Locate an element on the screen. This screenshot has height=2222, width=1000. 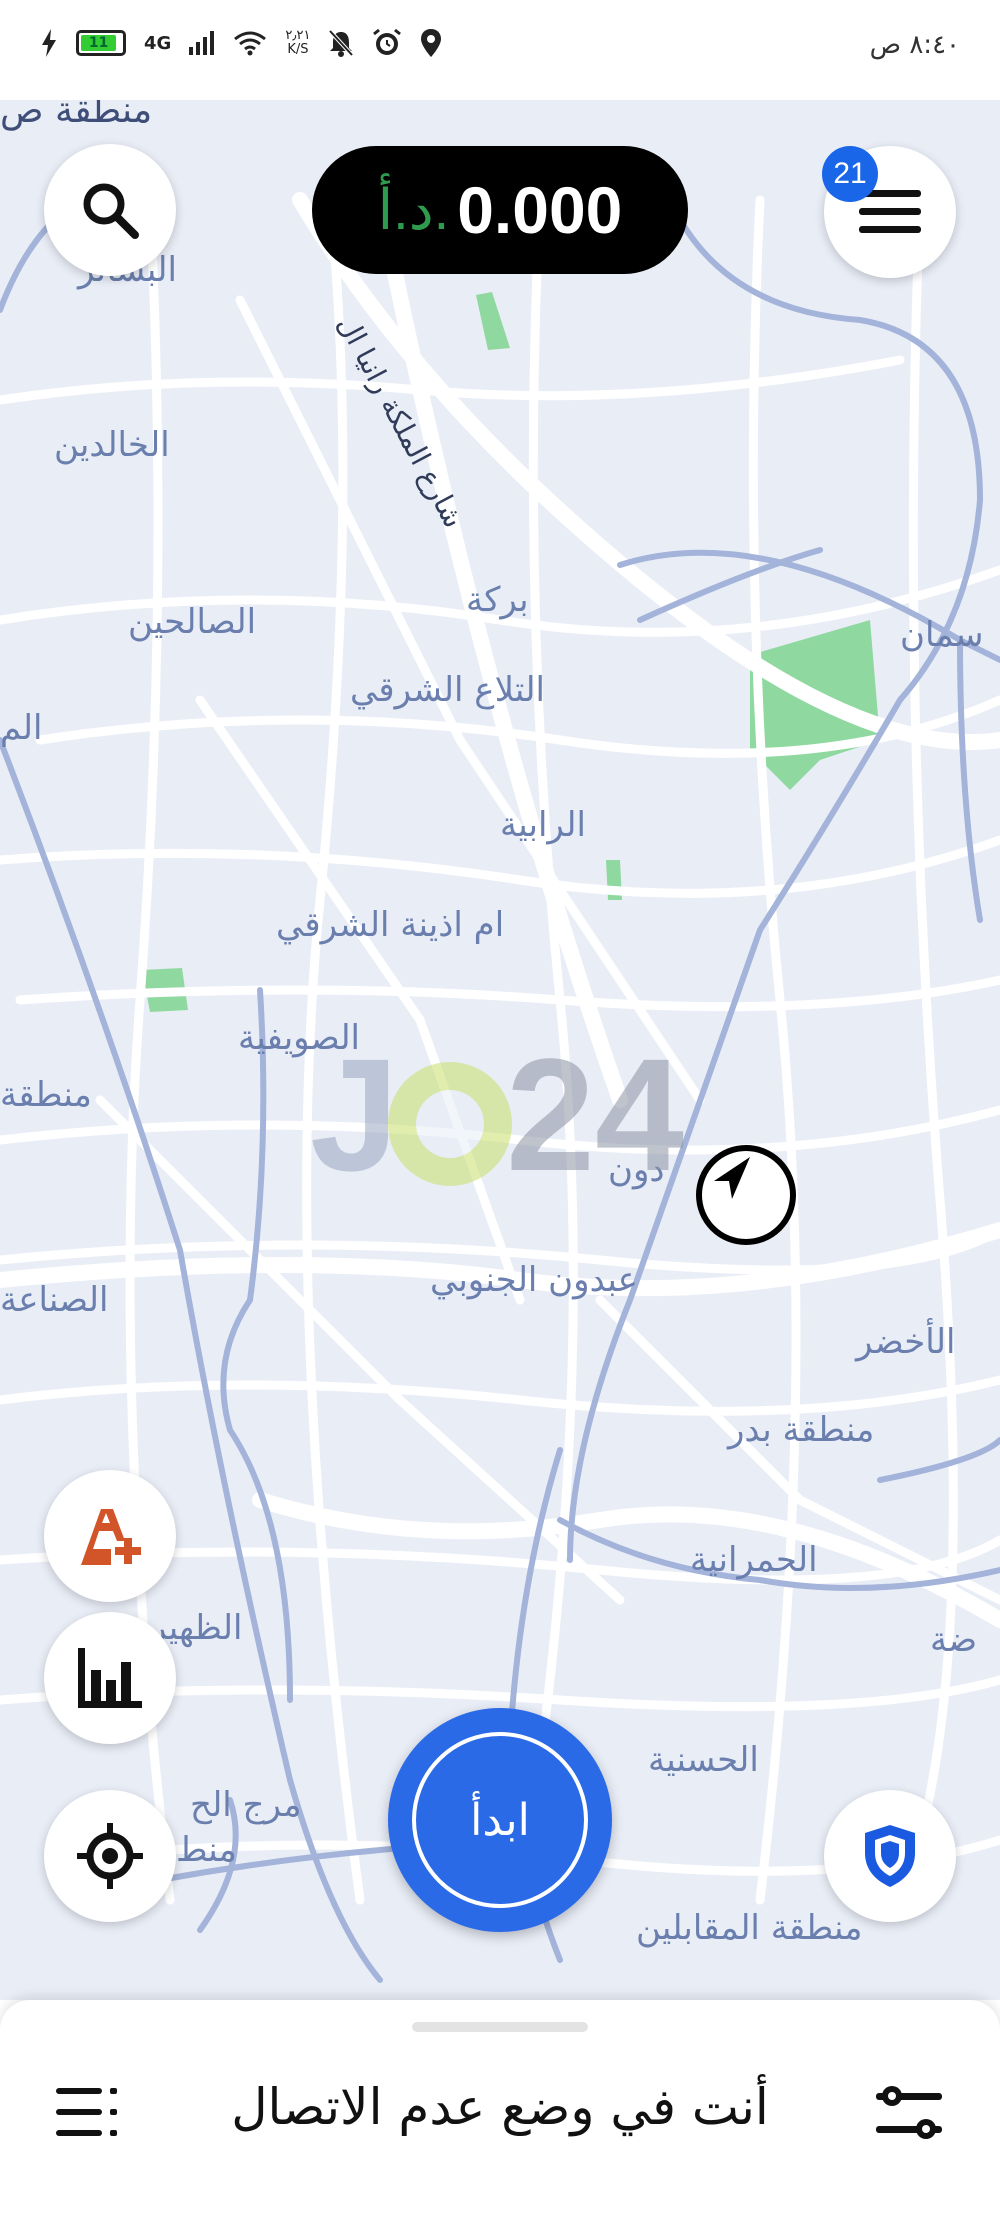
charging-icon is located at coordinates (49, 43).